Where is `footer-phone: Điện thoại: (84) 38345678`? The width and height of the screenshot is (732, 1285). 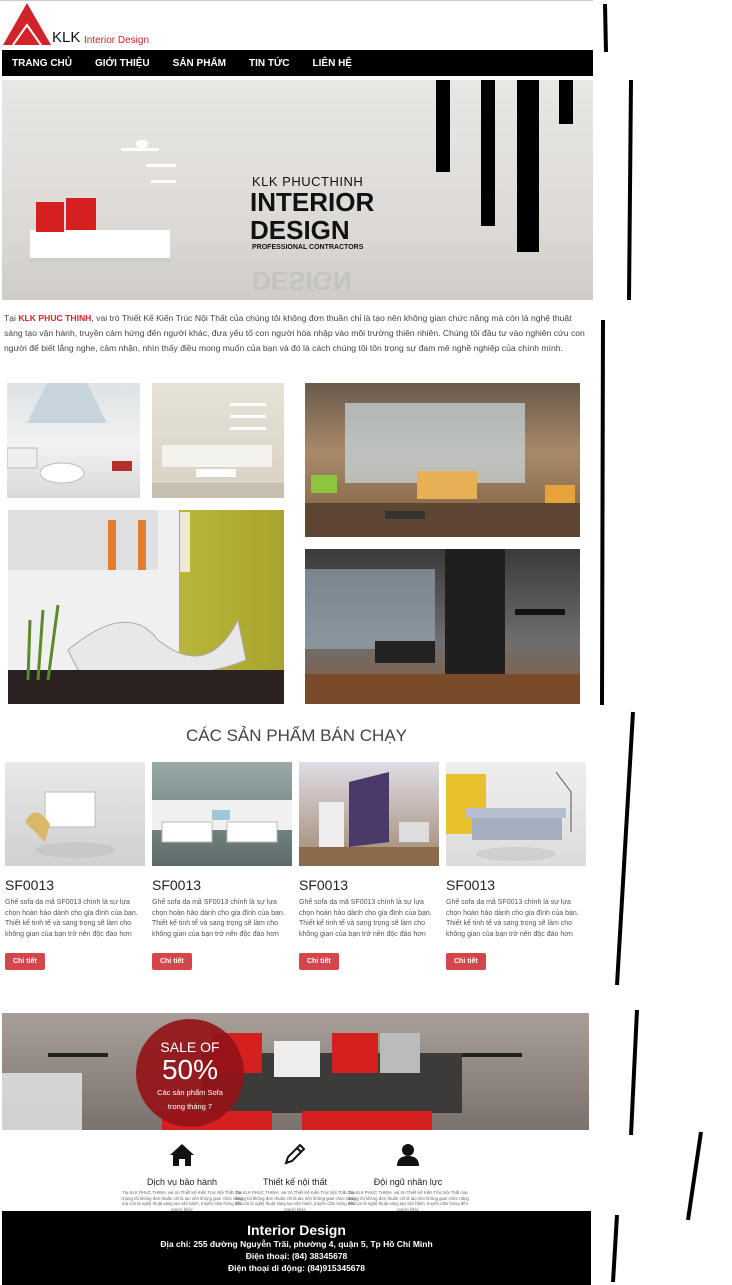
footer-phone: Điện thoại: (84) 38345678 is located at coordinates (296, 1256).